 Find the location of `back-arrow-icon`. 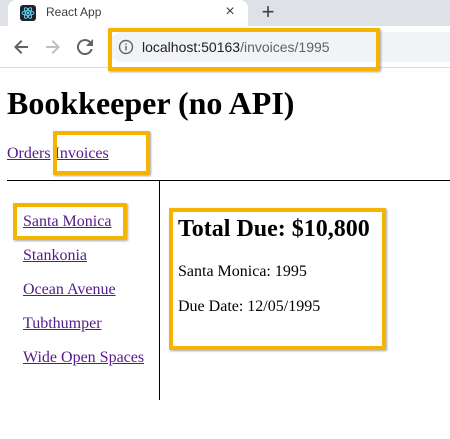

back-arrow-icon is located at coordinates (21, 47).